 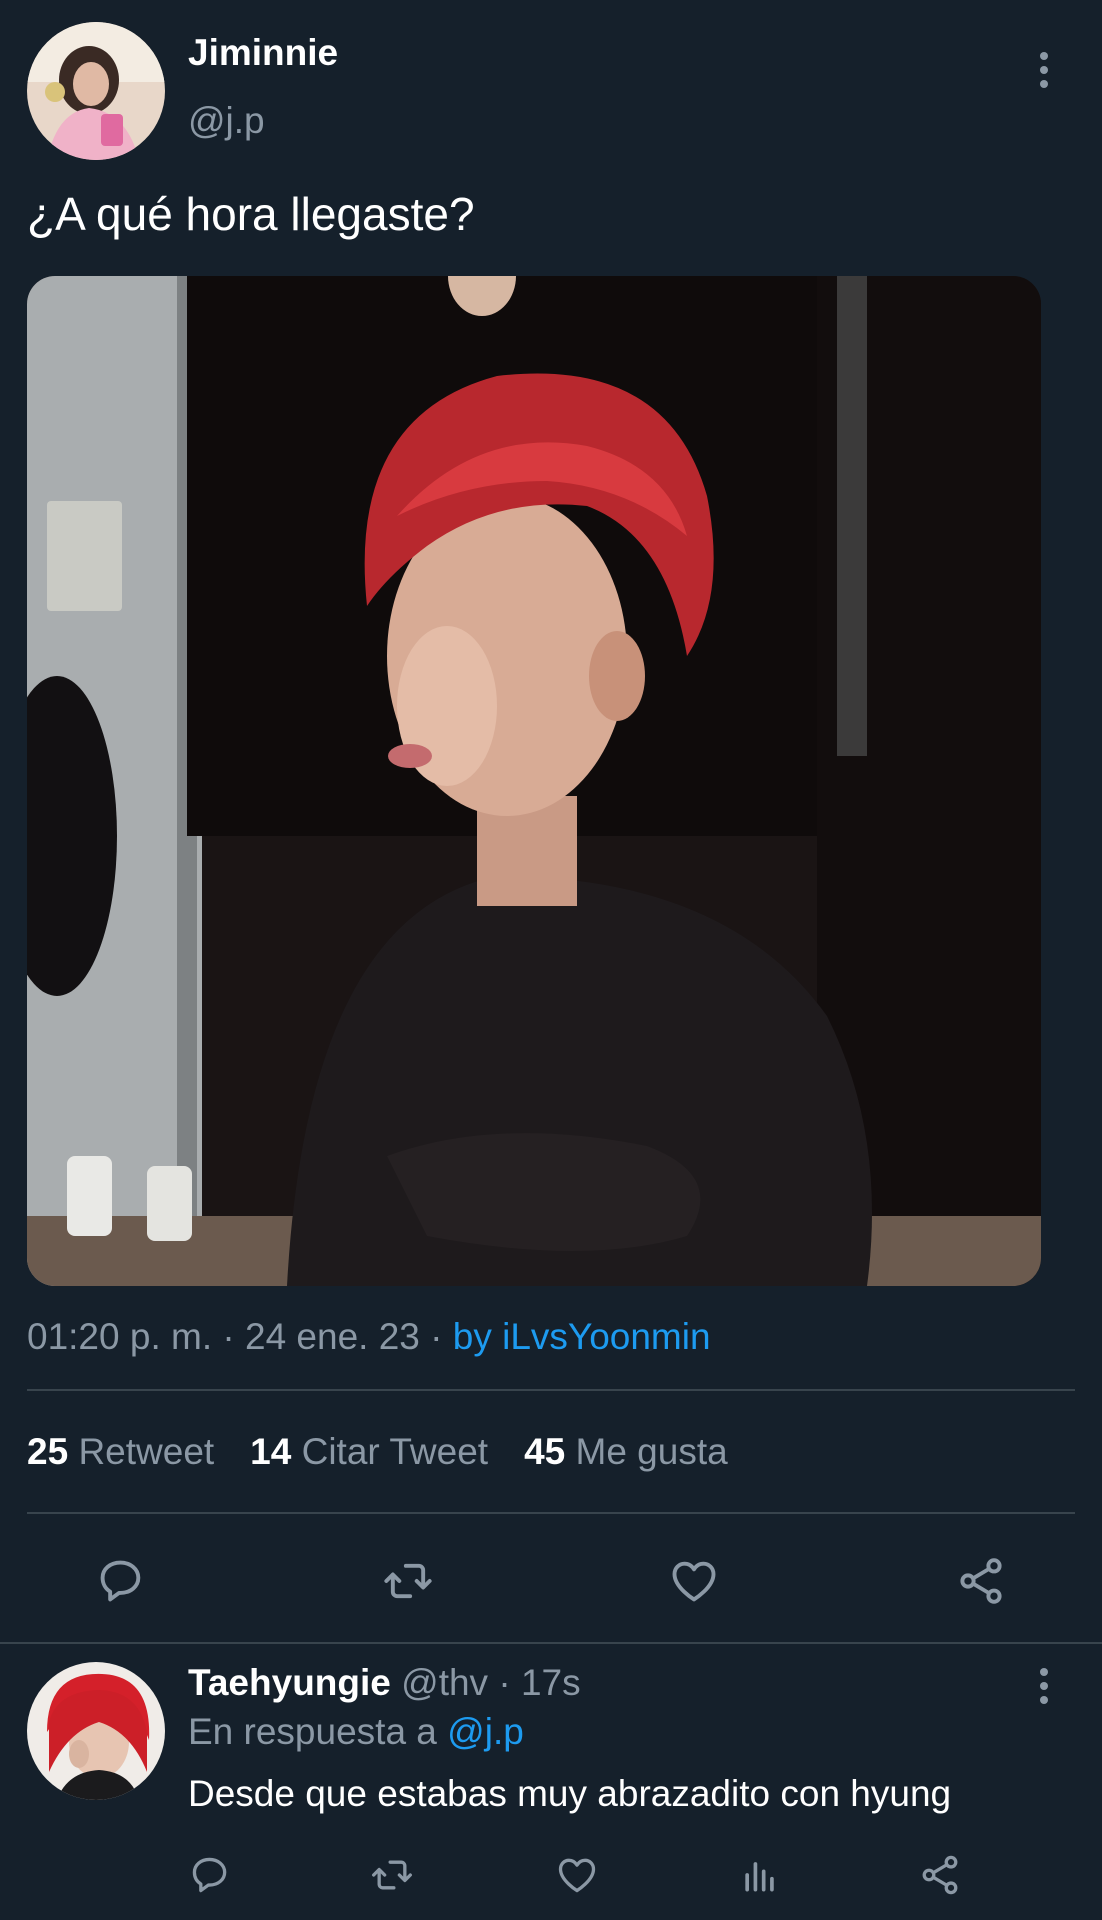 What do you see at coordinates (121, 1581) in the screenshot?
I see `reply-icon` at bounding box center [121, 1581].